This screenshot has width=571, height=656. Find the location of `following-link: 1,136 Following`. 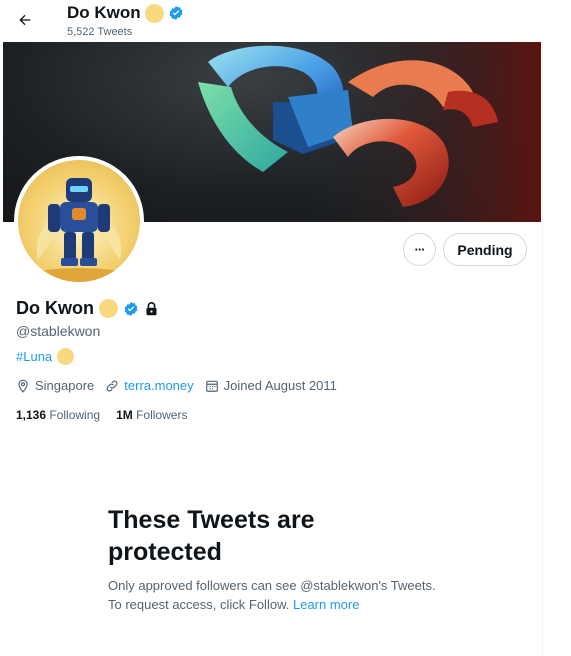

following-link: 1,136 Following is located at coordinates (58, 415).